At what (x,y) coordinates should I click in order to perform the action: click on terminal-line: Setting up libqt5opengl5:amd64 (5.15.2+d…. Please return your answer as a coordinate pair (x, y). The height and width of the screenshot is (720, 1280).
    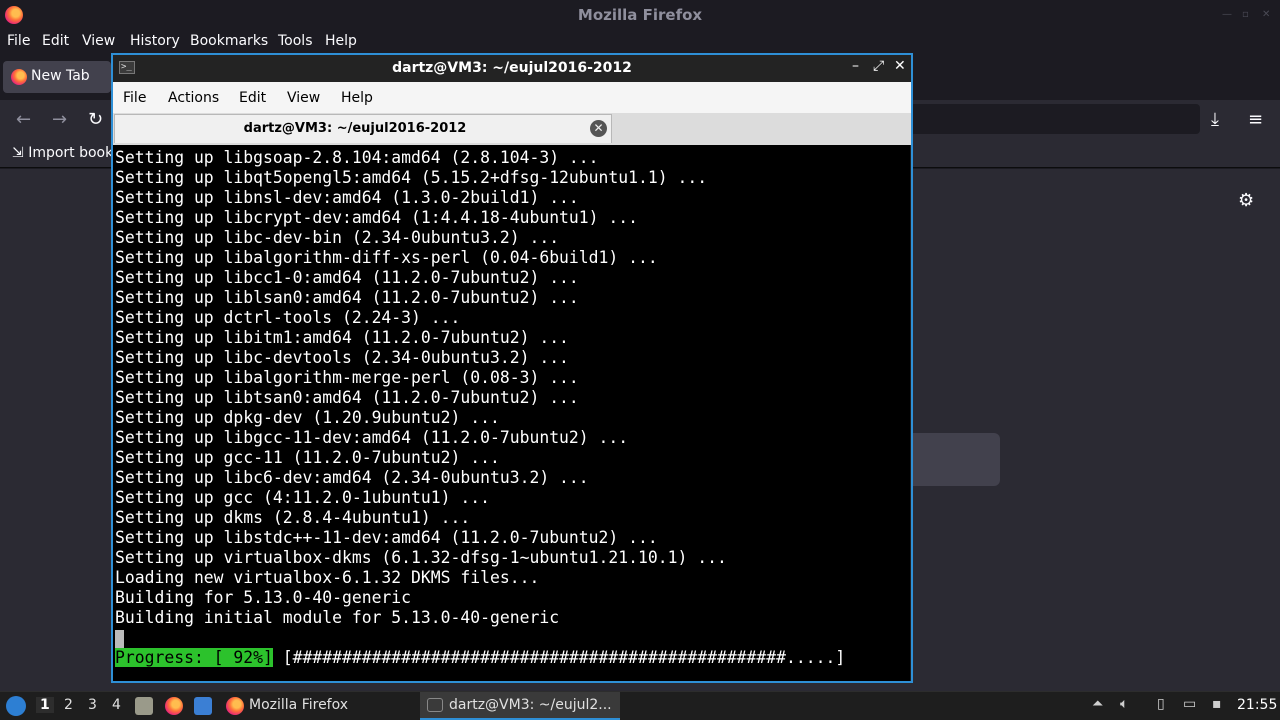
    Looking at the image, I should click on (411, 177).